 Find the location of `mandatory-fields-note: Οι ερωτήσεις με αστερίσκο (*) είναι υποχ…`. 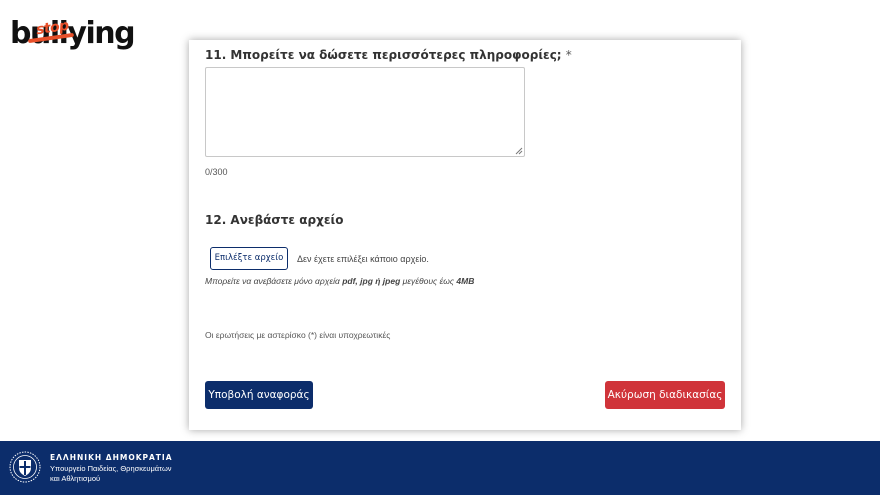

mandatory-fields-note: Οι ερωτήσεις με αστερίσκο (*) είναι υποχ… is located at coordinates (298, 335).